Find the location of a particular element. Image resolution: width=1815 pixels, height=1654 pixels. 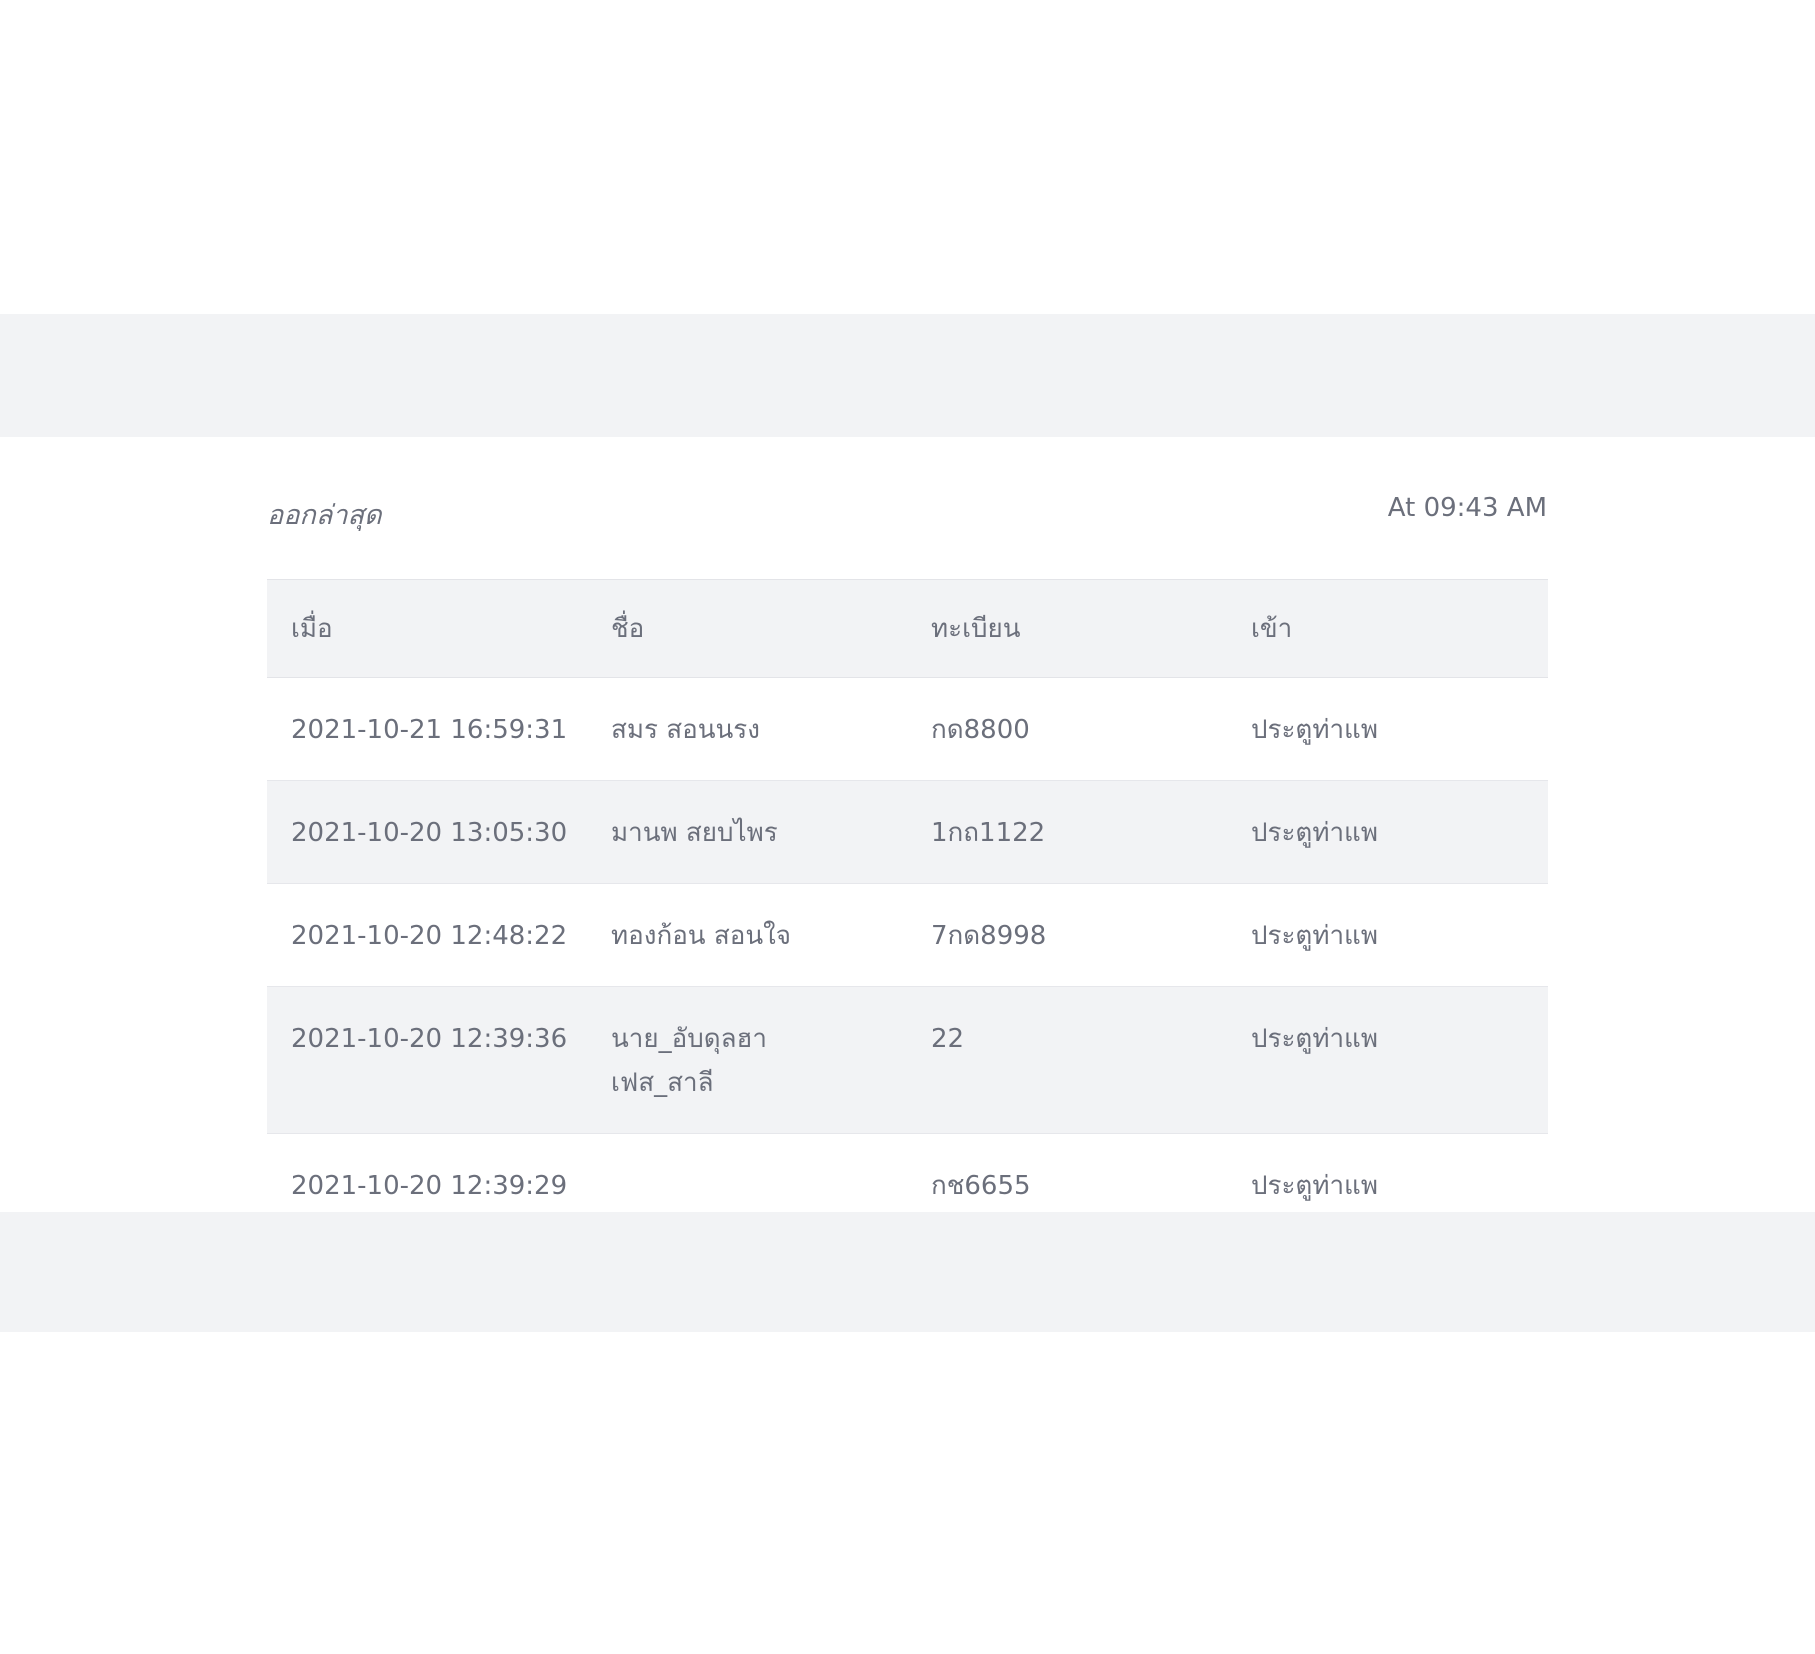

cell-when: 2021-10-20 12:39:29 is located at coordinates (429, 1186).